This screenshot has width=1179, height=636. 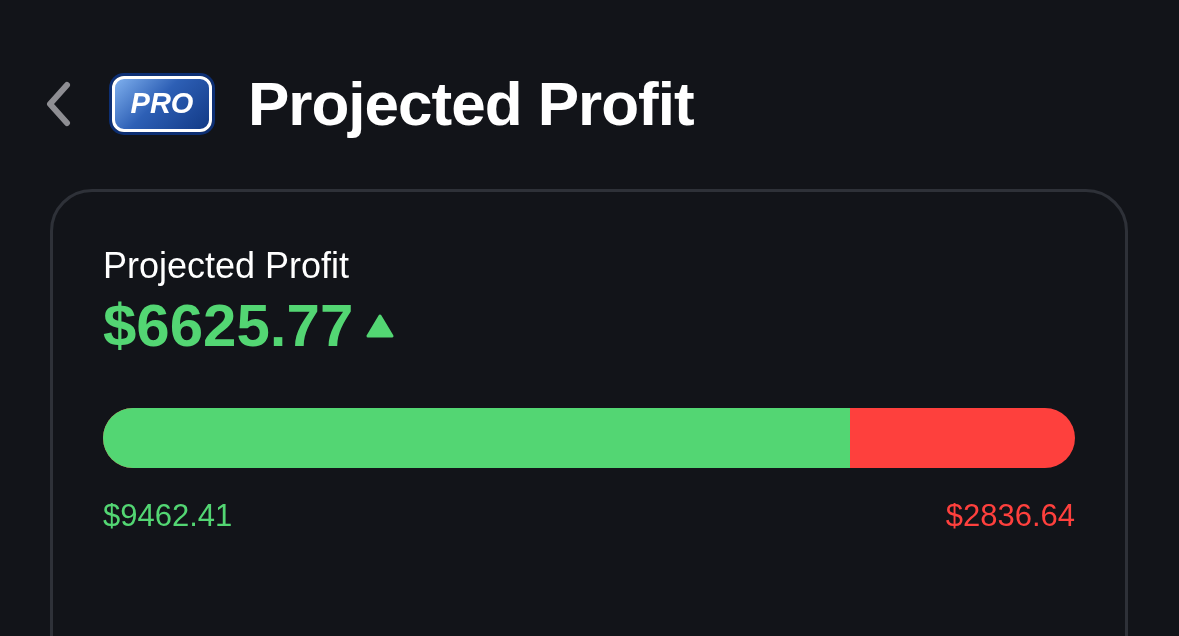 What do you see at coordinates (58, 103) in the screenshot?
I see `back-chevron-icon` at bounding box center [58, 103].